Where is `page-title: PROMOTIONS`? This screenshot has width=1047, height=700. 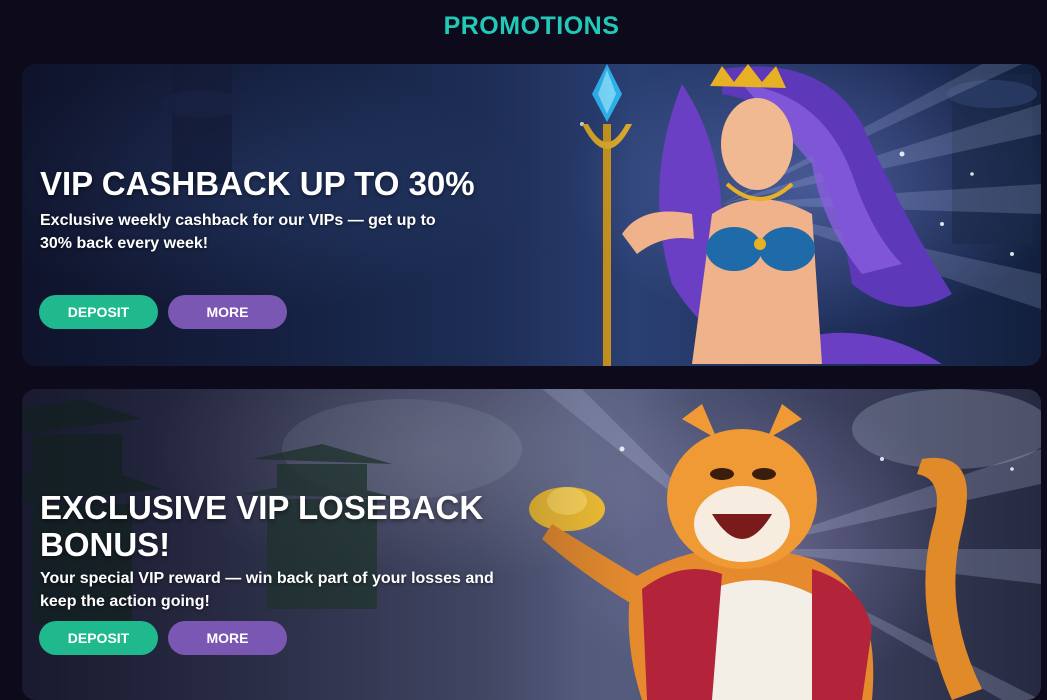 page-title: PROMOTIONS is located at coordinates (531, 26).